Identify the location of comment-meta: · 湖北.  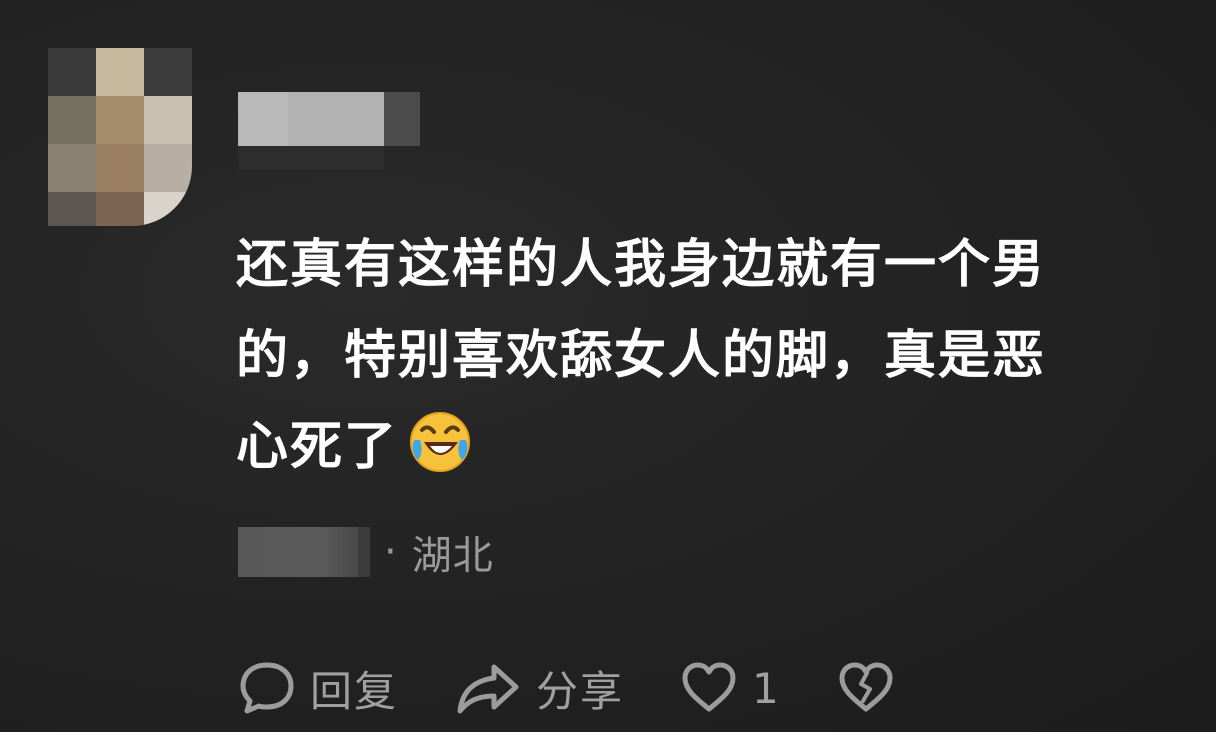
(366, 552).